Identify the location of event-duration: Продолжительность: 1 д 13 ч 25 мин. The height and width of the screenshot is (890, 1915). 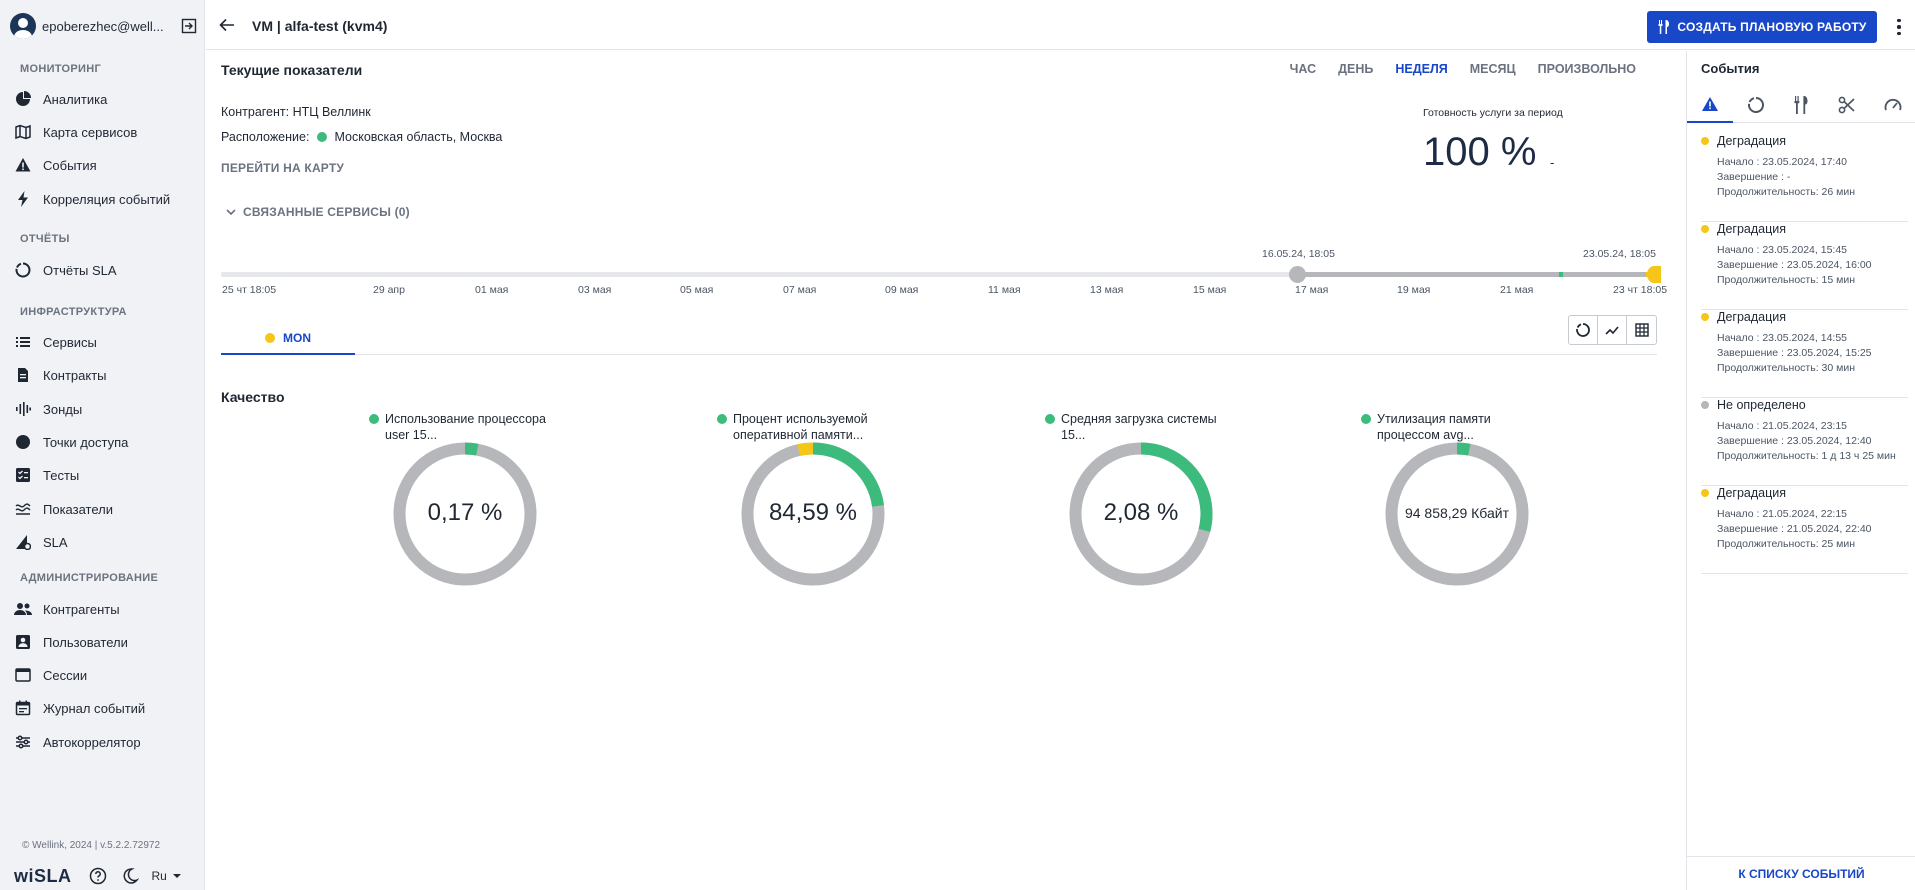
(1806, 456).